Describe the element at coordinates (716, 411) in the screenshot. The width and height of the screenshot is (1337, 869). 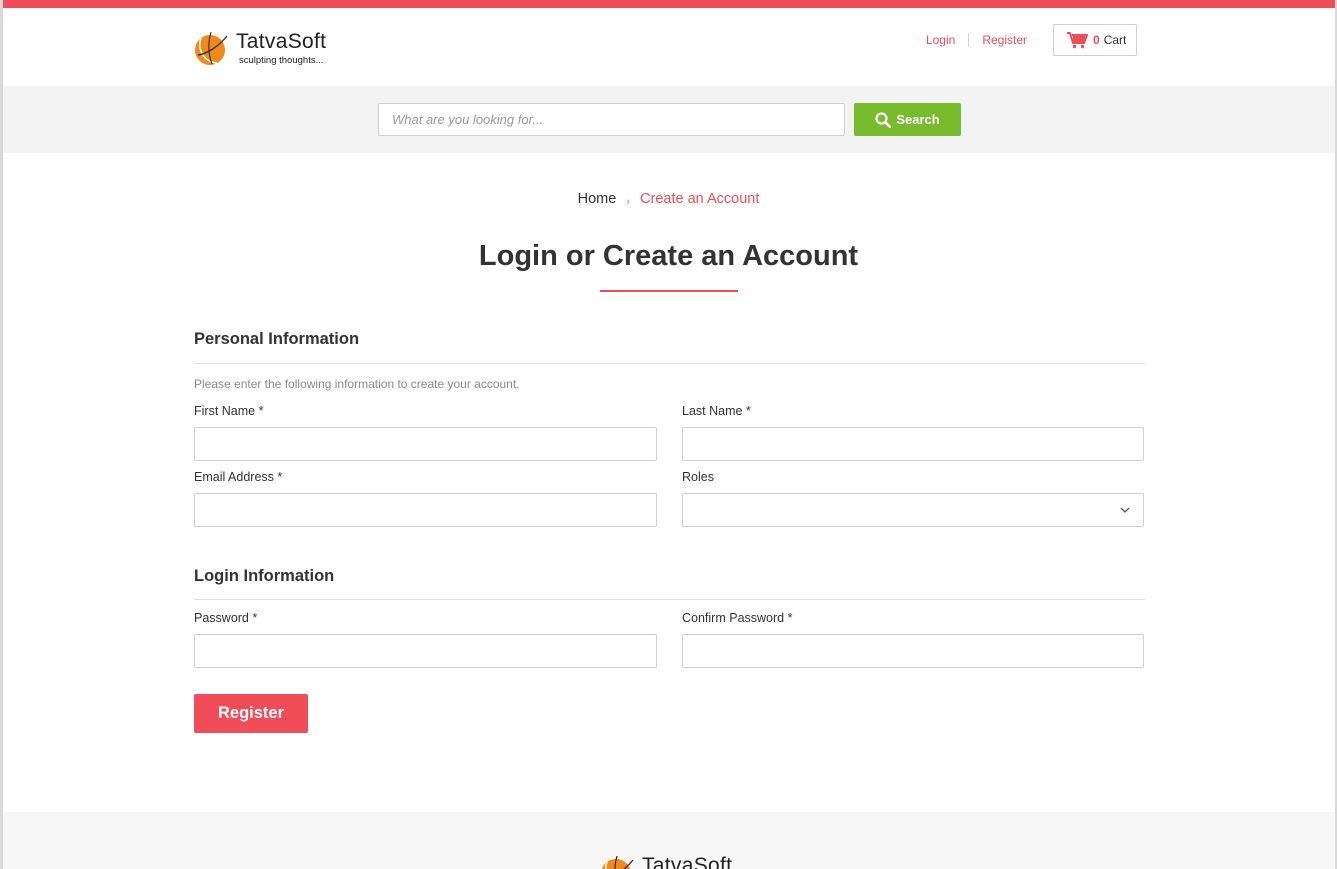
I see `last-name-label: Last Name *` at that location.